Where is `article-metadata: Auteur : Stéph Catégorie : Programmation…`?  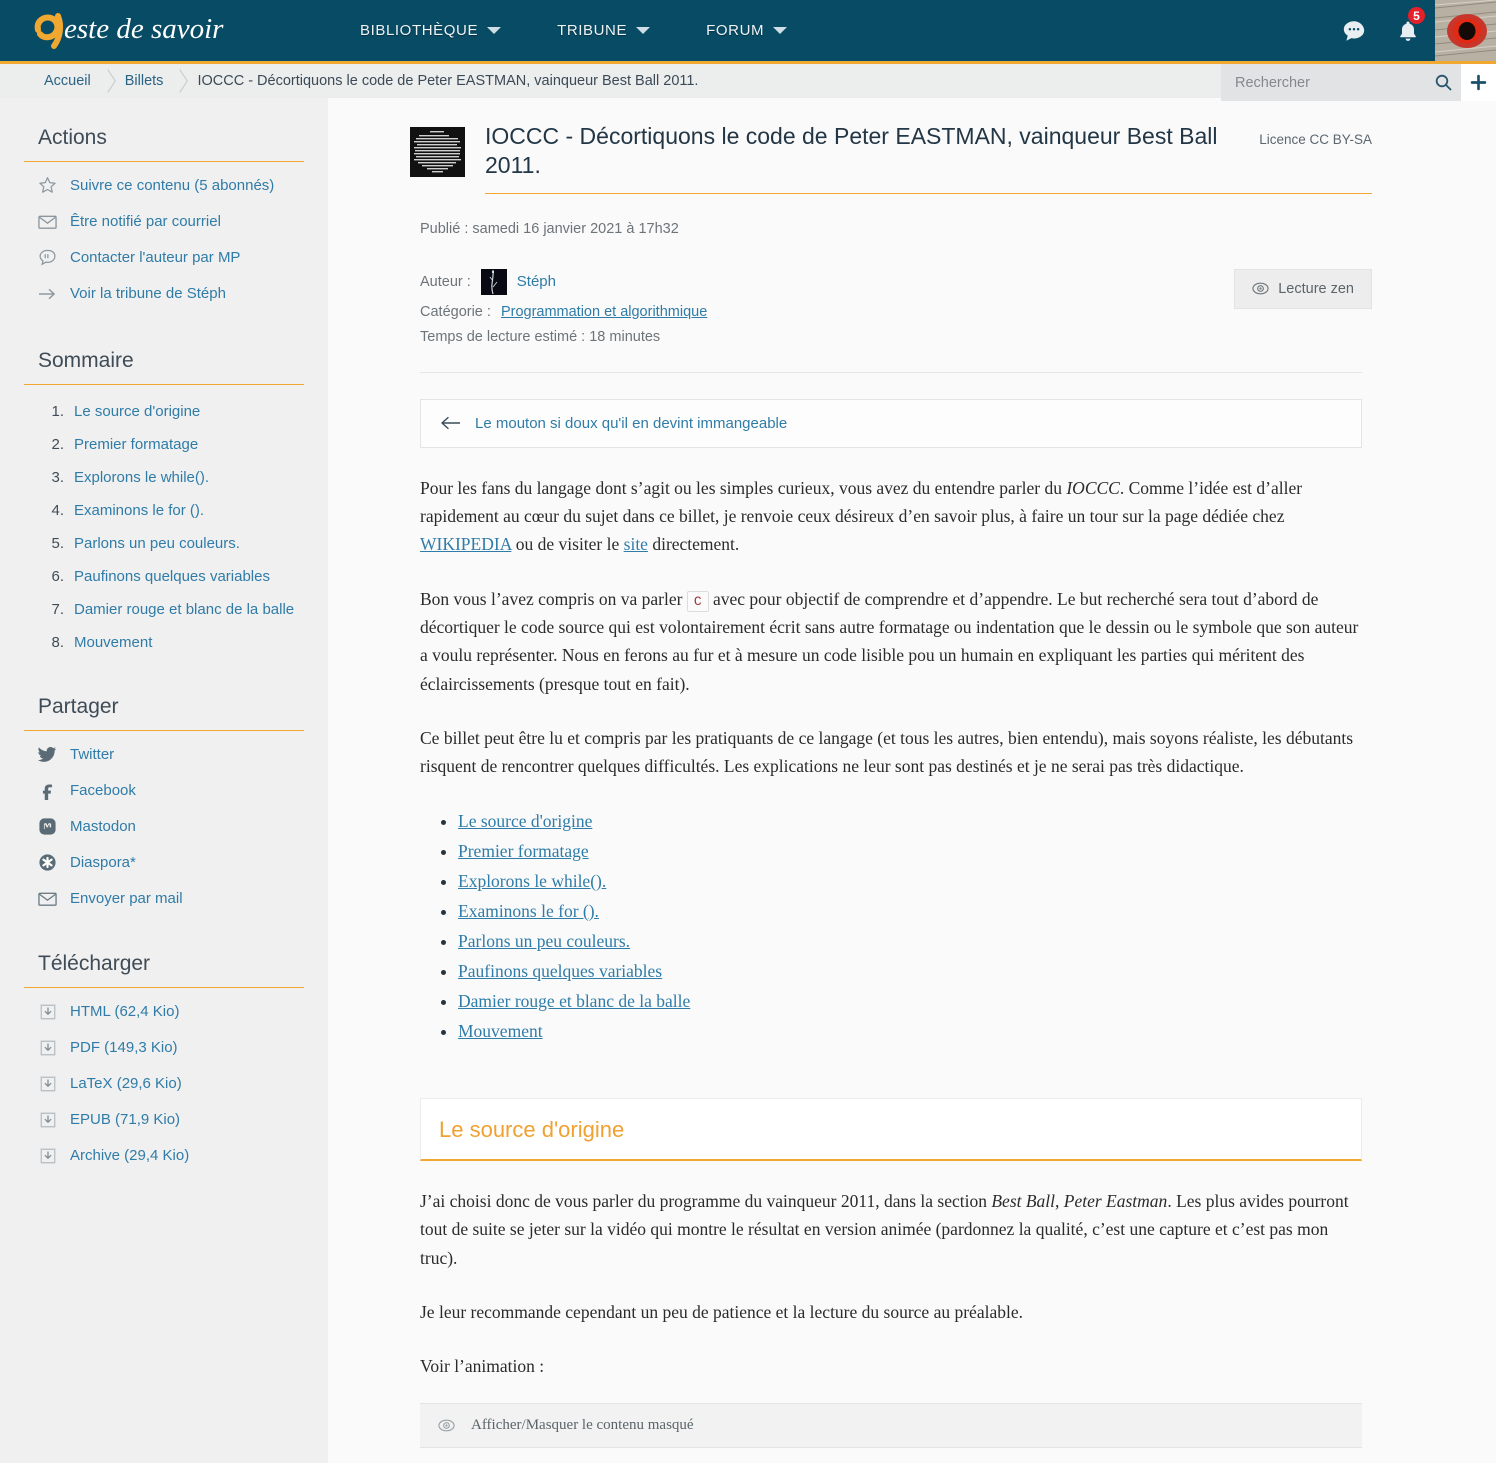
article-metadata: Auteur : Stéph Catégorie : Programmation… is located at coordinates (896, 311).